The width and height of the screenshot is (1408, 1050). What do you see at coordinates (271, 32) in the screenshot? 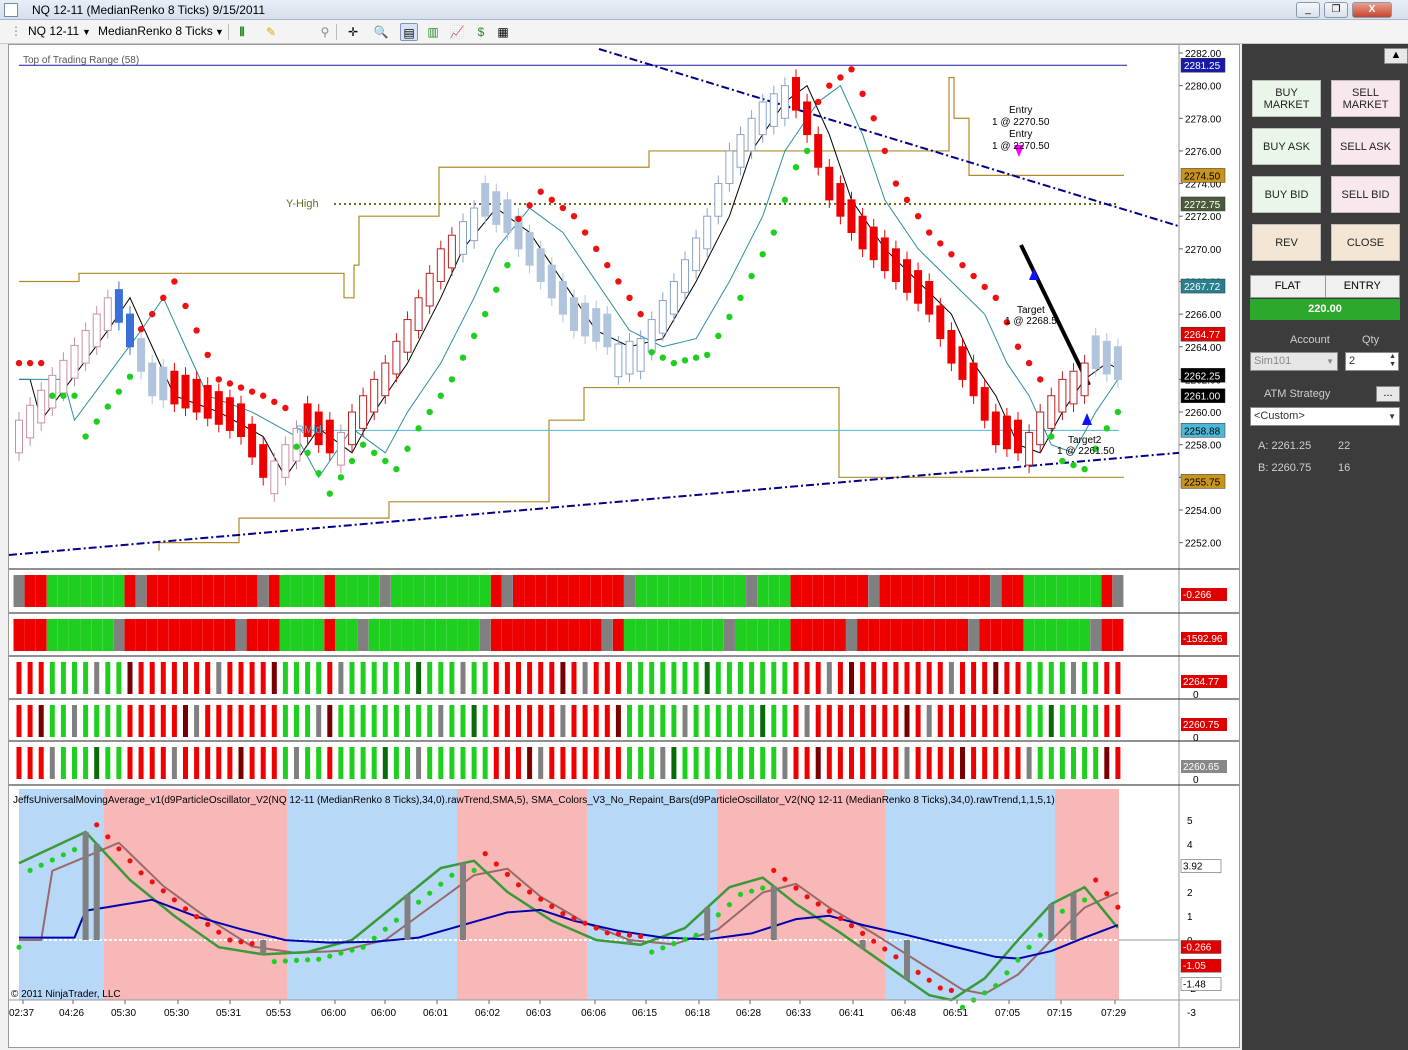
I see `drawing-tool-icon: ✎` at bounding box center [271, 32].